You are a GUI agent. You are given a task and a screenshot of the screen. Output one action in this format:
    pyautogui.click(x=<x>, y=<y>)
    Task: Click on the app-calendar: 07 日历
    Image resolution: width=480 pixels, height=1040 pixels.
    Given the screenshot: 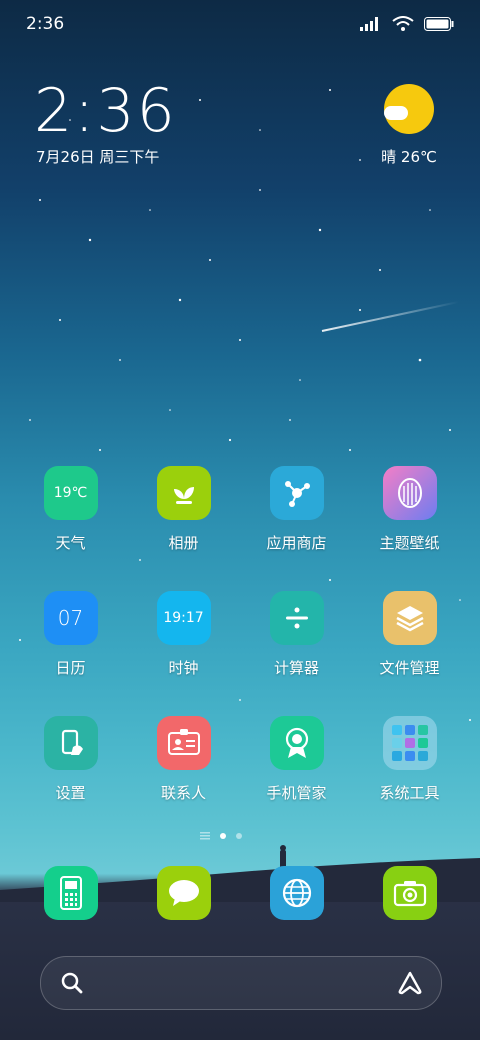 What is the action you would take?
    pyautogui.click(x=70, y=634)
    